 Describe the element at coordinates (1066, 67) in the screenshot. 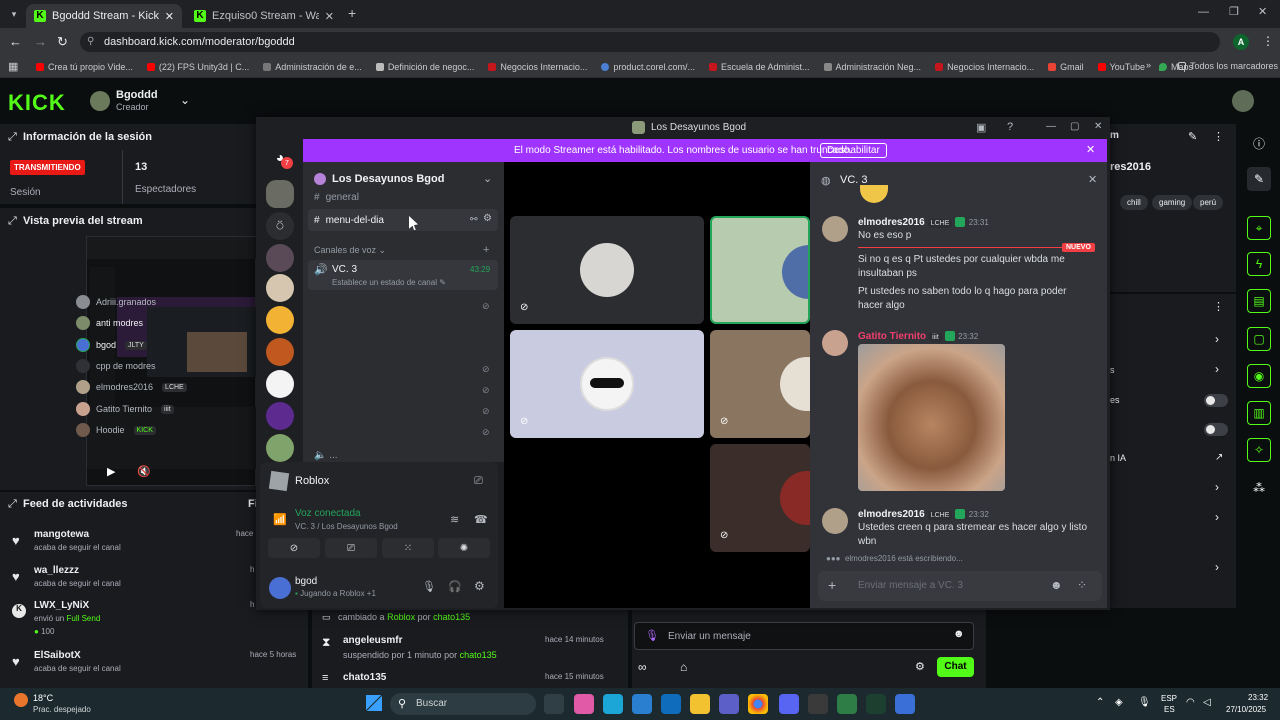

I see `bookmark-item: Gmail` at that location.